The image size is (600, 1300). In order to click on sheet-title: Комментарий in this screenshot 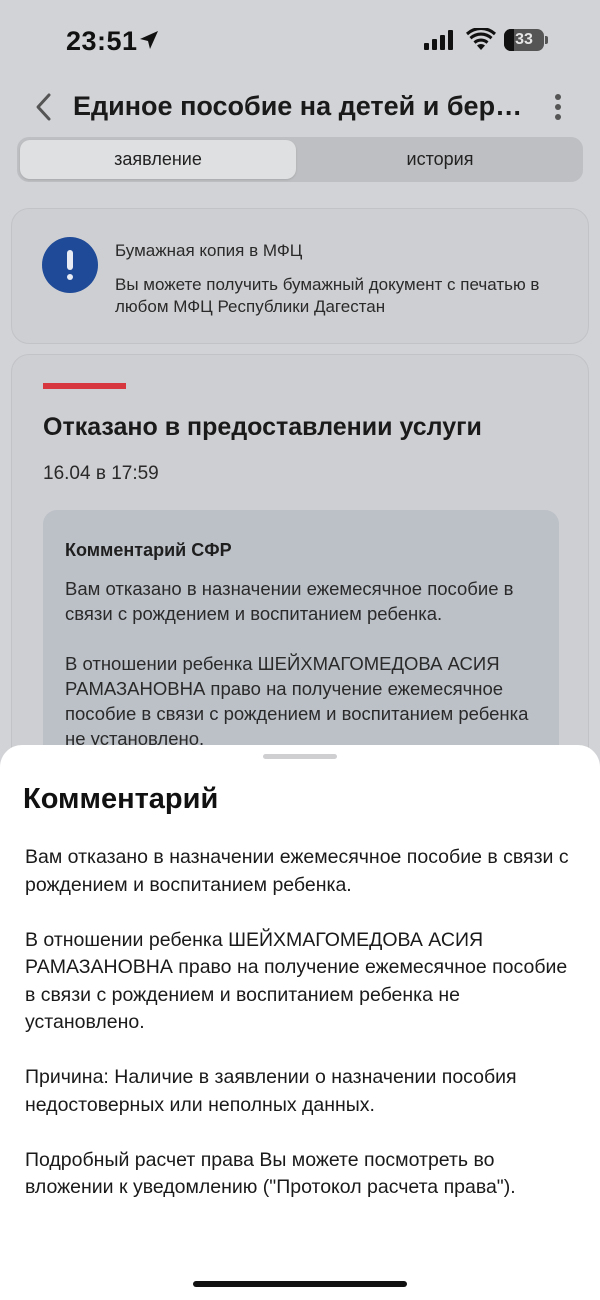, I will do `click(121, 799)`.